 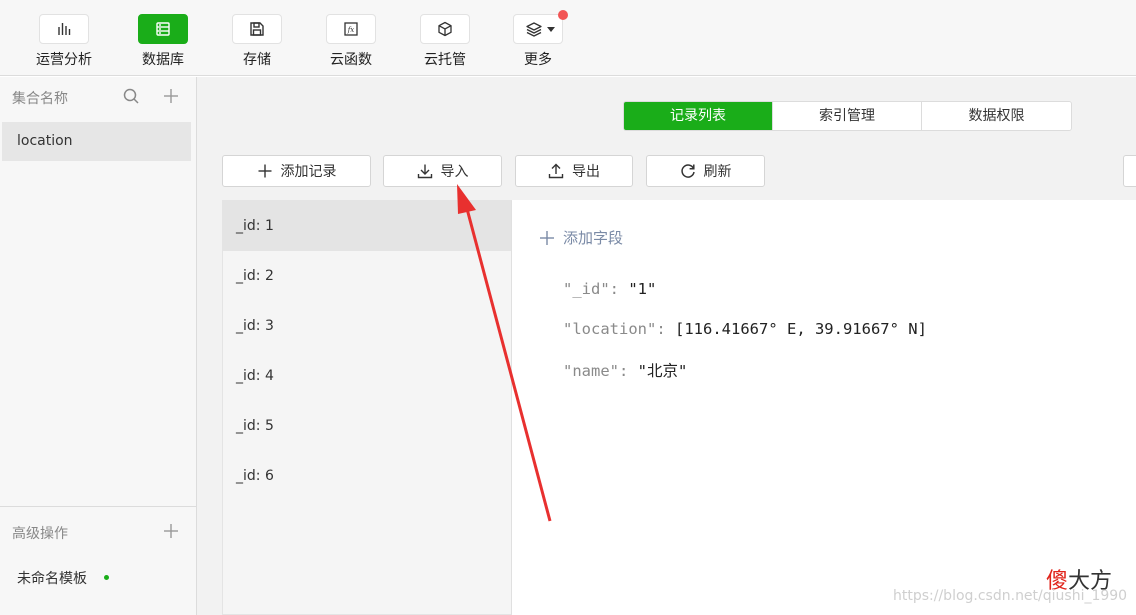 I want to click on import-button: 导入, so click(x=442, y=171).